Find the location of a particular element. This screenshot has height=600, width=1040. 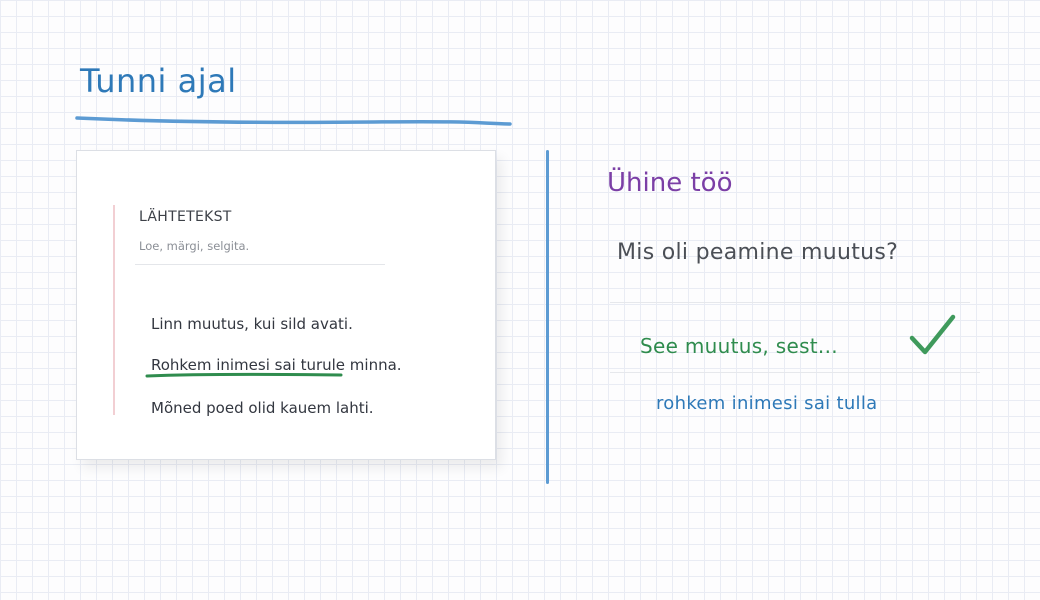

source-line-3: Mõned poed olid kauem lahti. is located at coordinates (262, 408).